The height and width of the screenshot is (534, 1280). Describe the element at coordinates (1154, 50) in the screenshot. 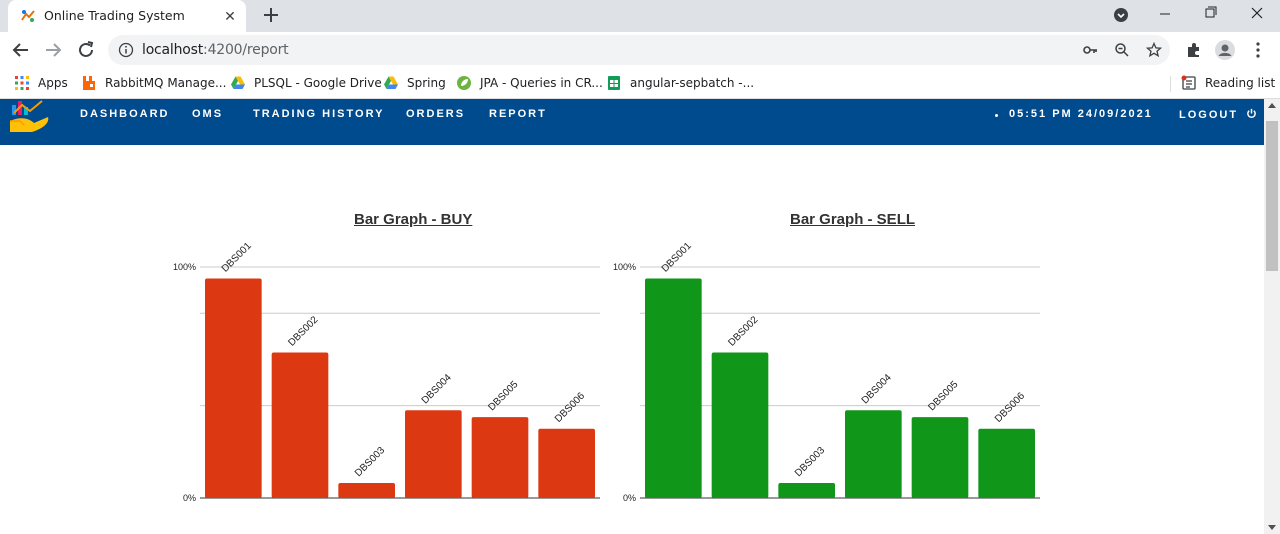

I see `bookmark-star-icon` at that location.